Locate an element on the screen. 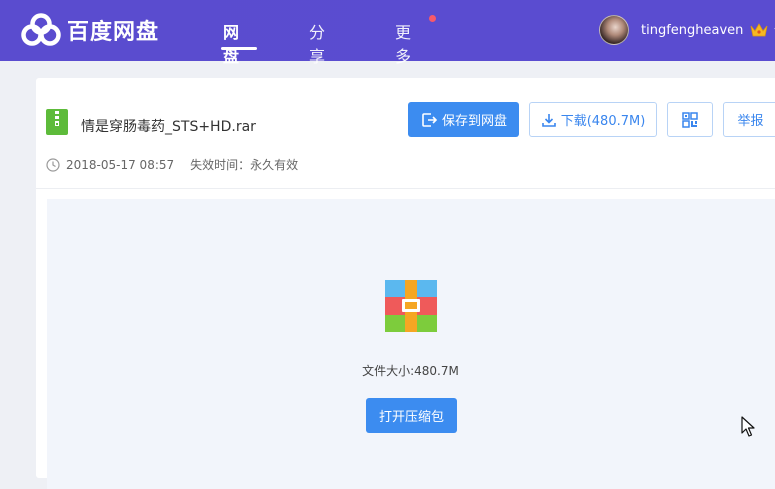  report-button: 举报 is located at coordinates (749, 119).